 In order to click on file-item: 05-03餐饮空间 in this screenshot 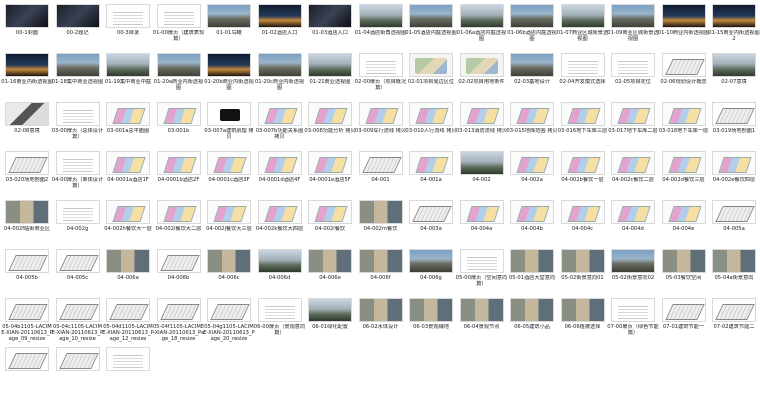, I will do `click(684, 275)`.